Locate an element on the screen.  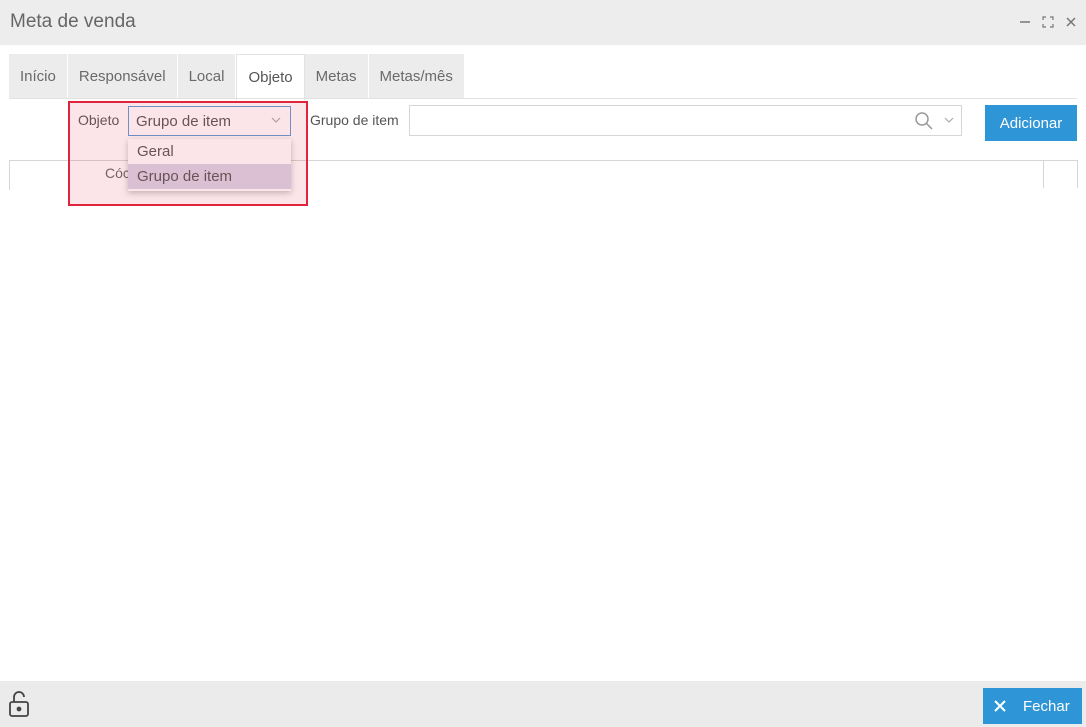
search-icon is located at coordinates (924, 123).